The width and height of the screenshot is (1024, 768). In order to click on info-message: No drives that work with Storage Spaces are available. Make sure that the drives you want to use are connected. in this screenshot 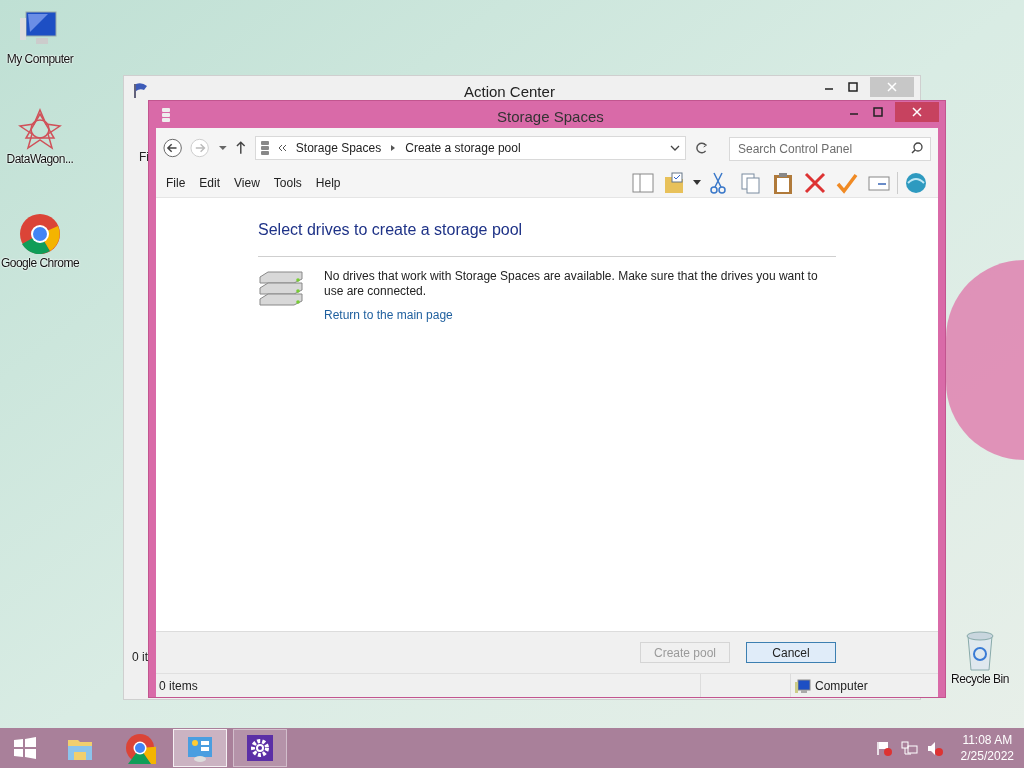, I will do `click(571, 284)`.